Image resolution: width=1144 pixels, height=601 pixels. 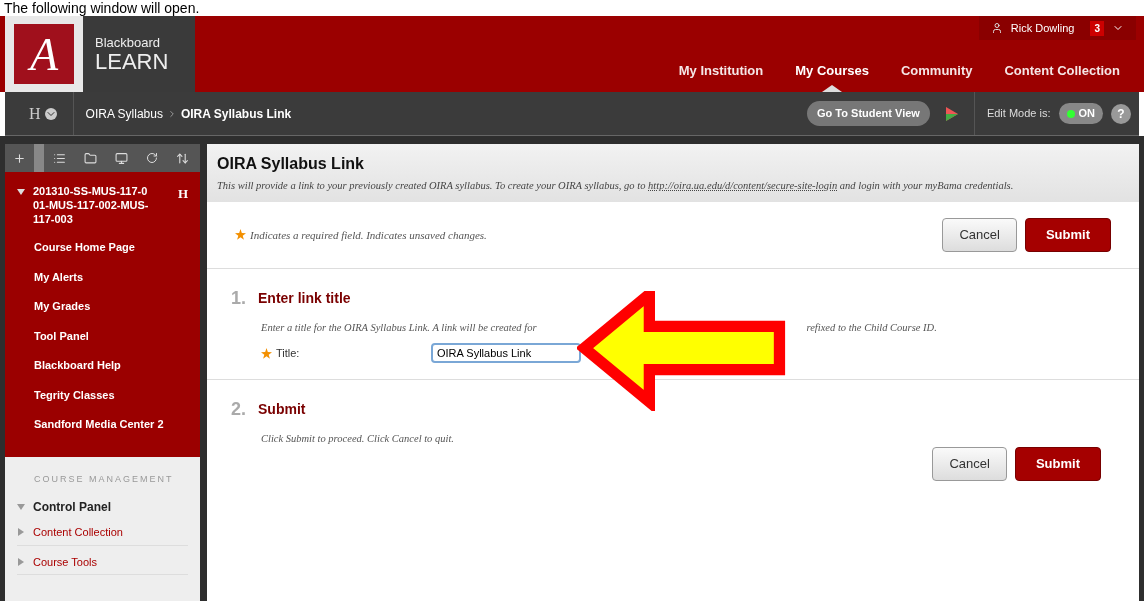 I want to click on nav-tab: Content Collection, so click(x=1062, y=76).